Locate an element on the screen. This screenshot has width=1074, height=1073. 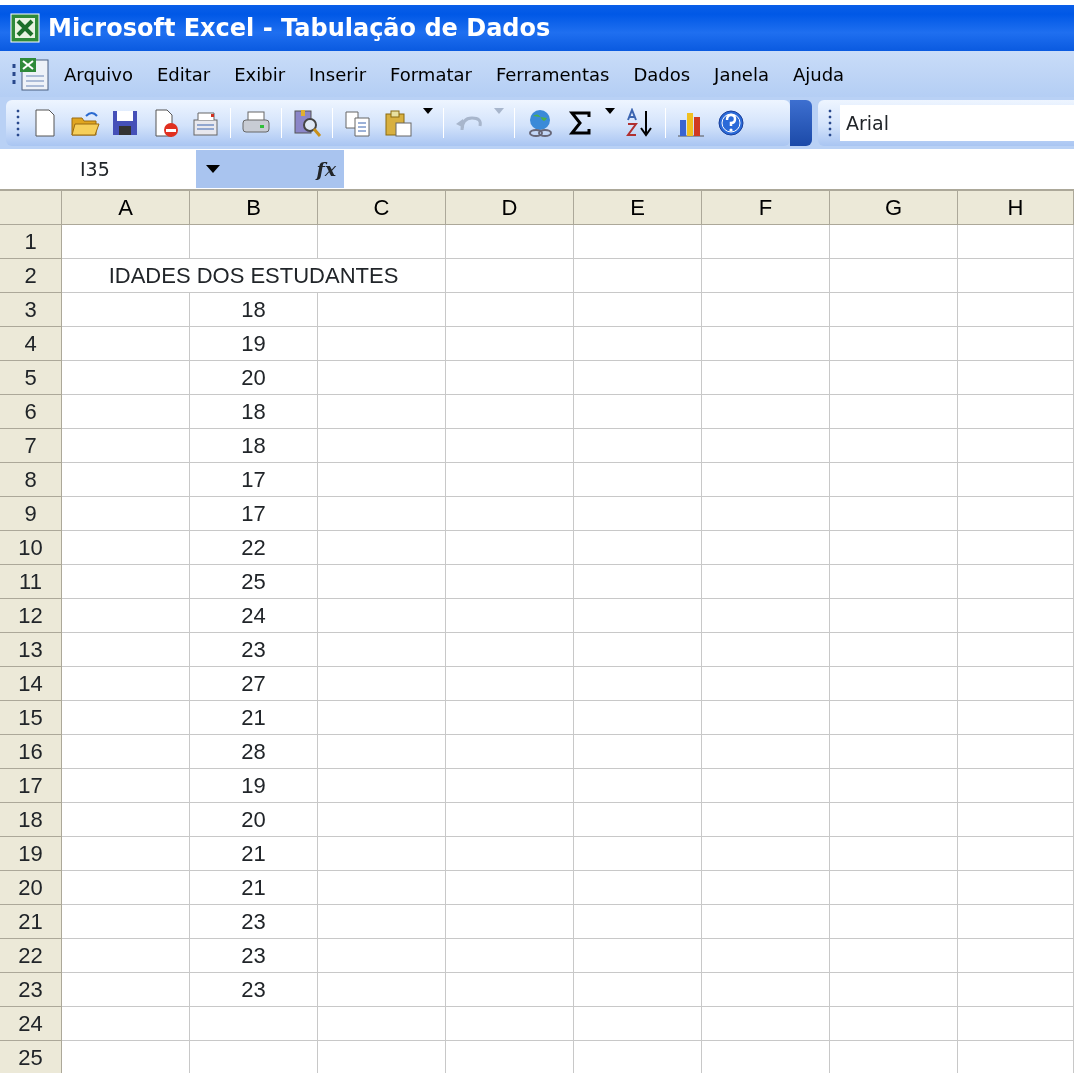
row-header: 23 is located at coordinates (31, 990).